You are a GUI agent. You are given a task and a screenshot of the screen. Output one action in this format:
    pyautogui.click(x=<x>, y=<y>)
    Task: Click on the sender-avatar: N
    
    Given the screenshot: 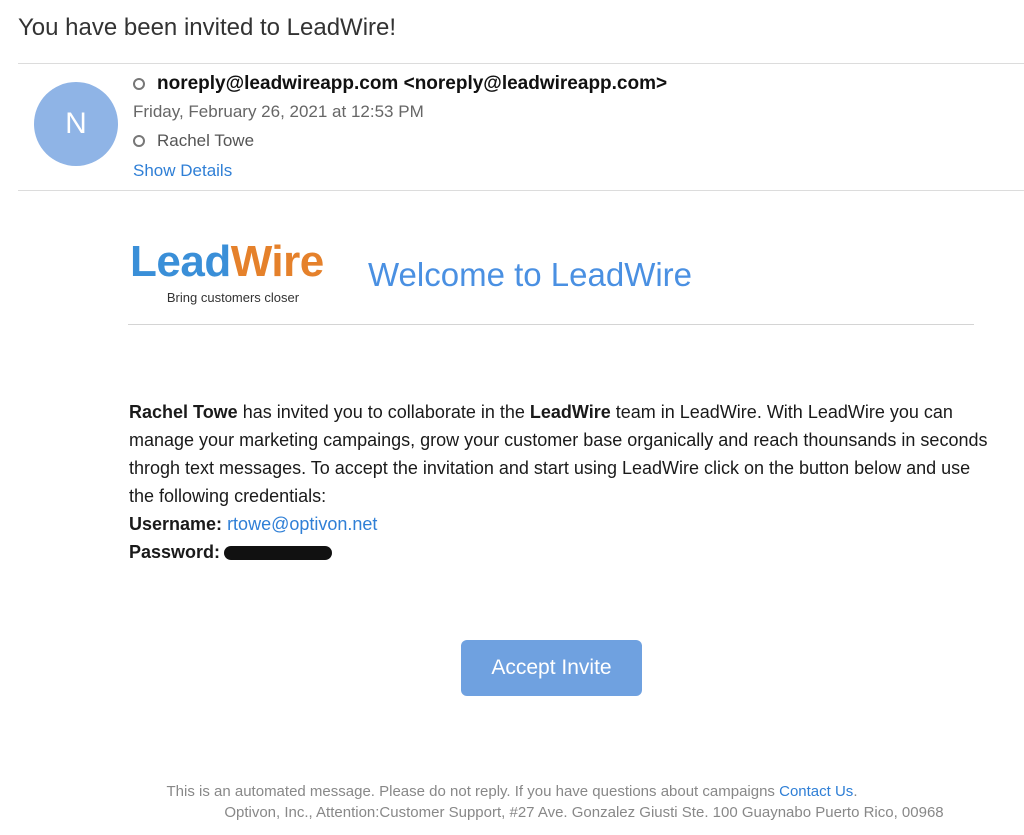 What is the action you would take?
    pyautogui.click(x=76, y=124)
    